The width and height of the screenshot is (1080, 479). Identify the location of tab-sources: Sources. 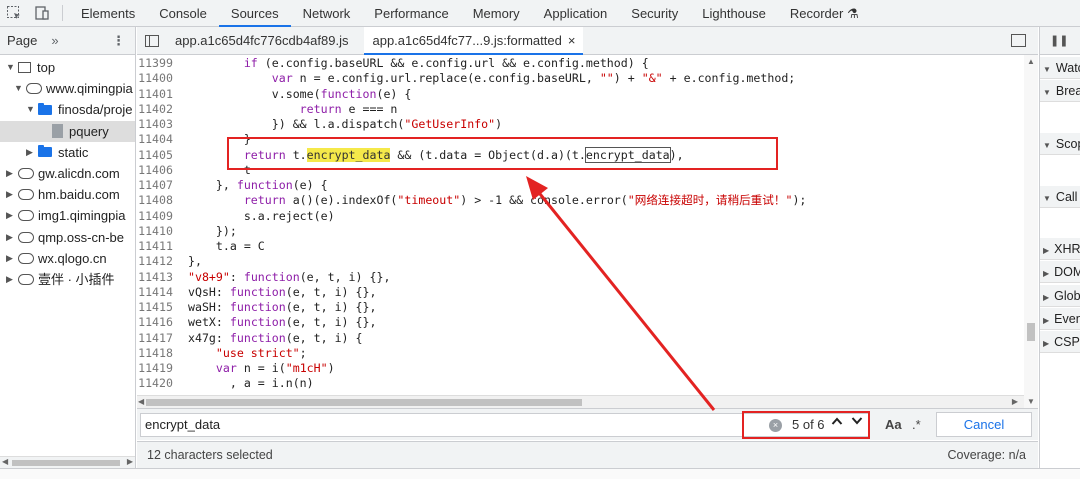
(254, 13).